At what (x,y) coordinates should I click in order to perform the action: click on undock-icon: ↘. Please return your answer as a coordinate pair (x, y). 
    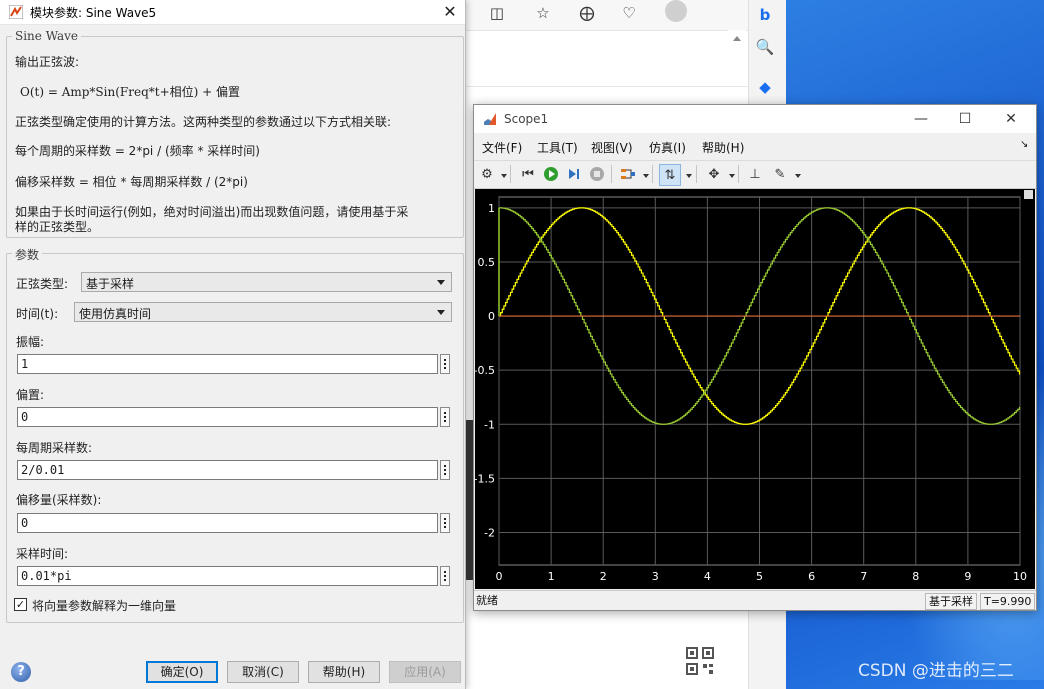
    Looking at the image, I should click on (1024, 144).